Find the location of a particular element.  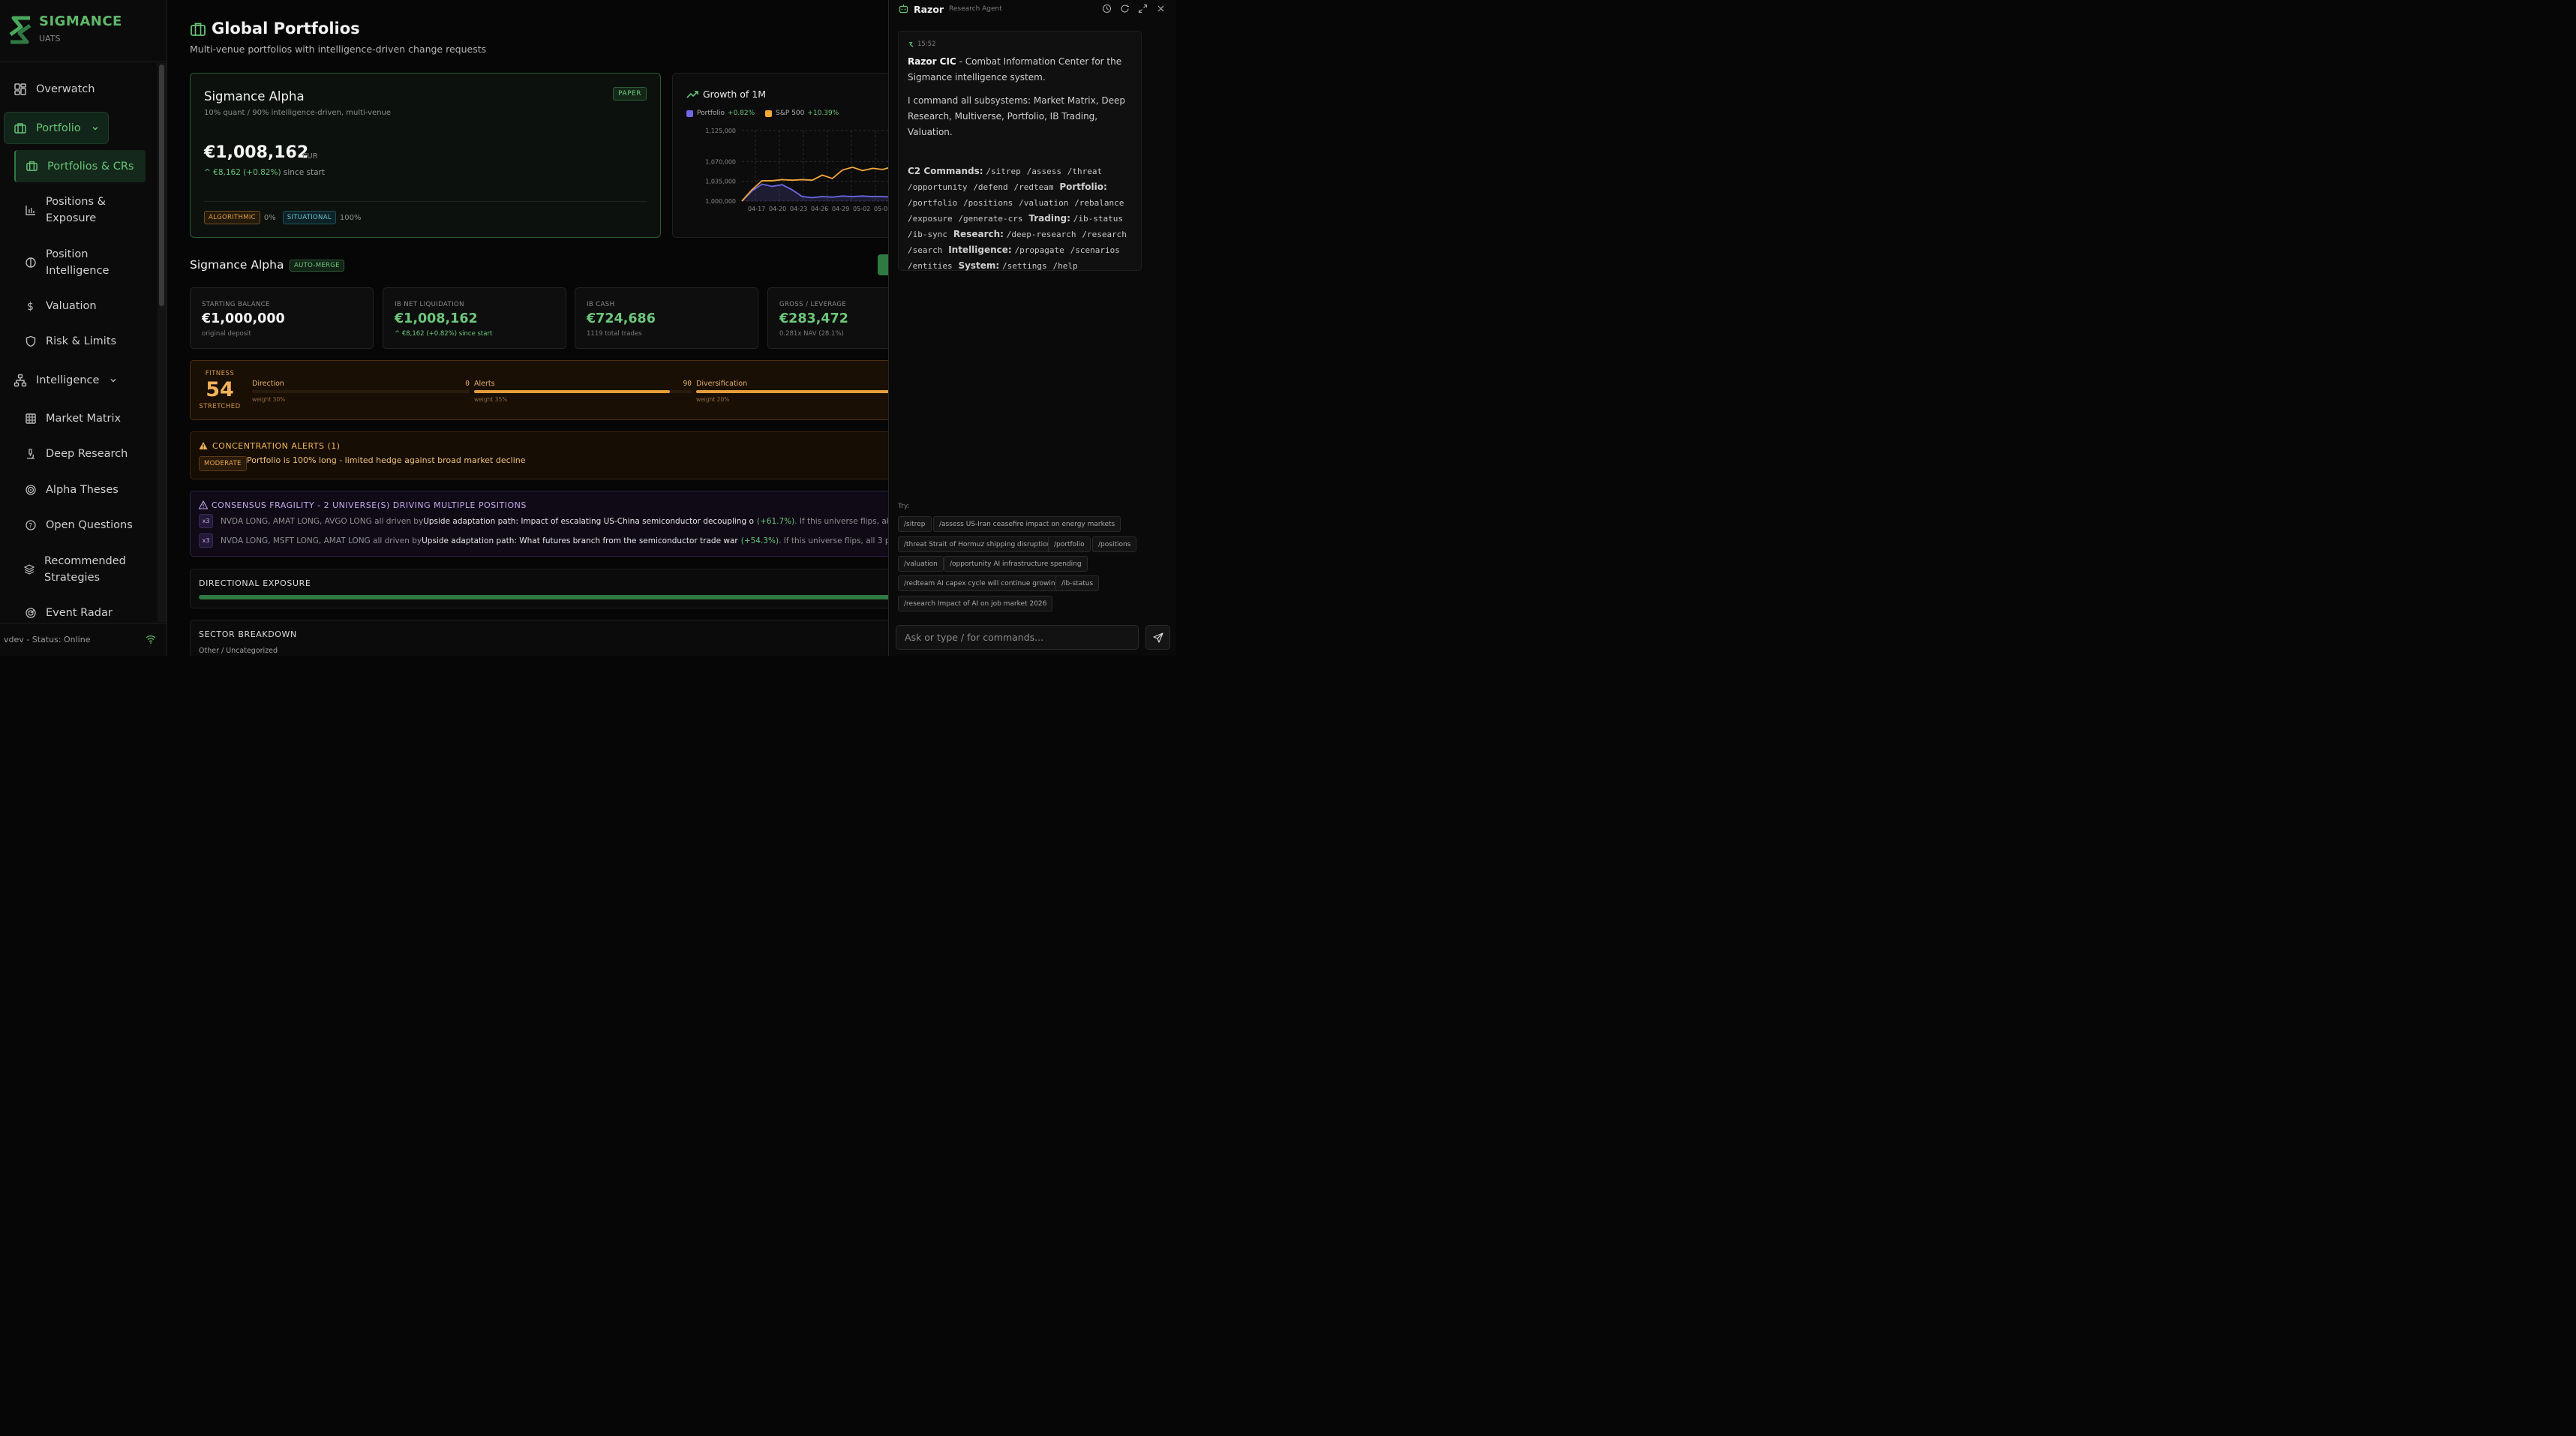

history-icon is located at coordinates (1107, 9).